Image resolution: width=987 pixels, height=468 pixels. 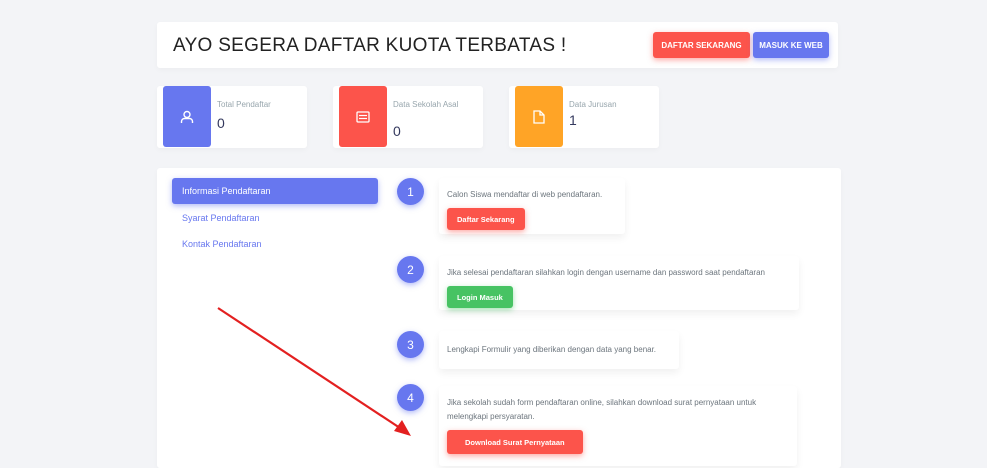 I want to click on masuk-ke-web-button: MASUK KE WEB, so click(x=791, y=45).